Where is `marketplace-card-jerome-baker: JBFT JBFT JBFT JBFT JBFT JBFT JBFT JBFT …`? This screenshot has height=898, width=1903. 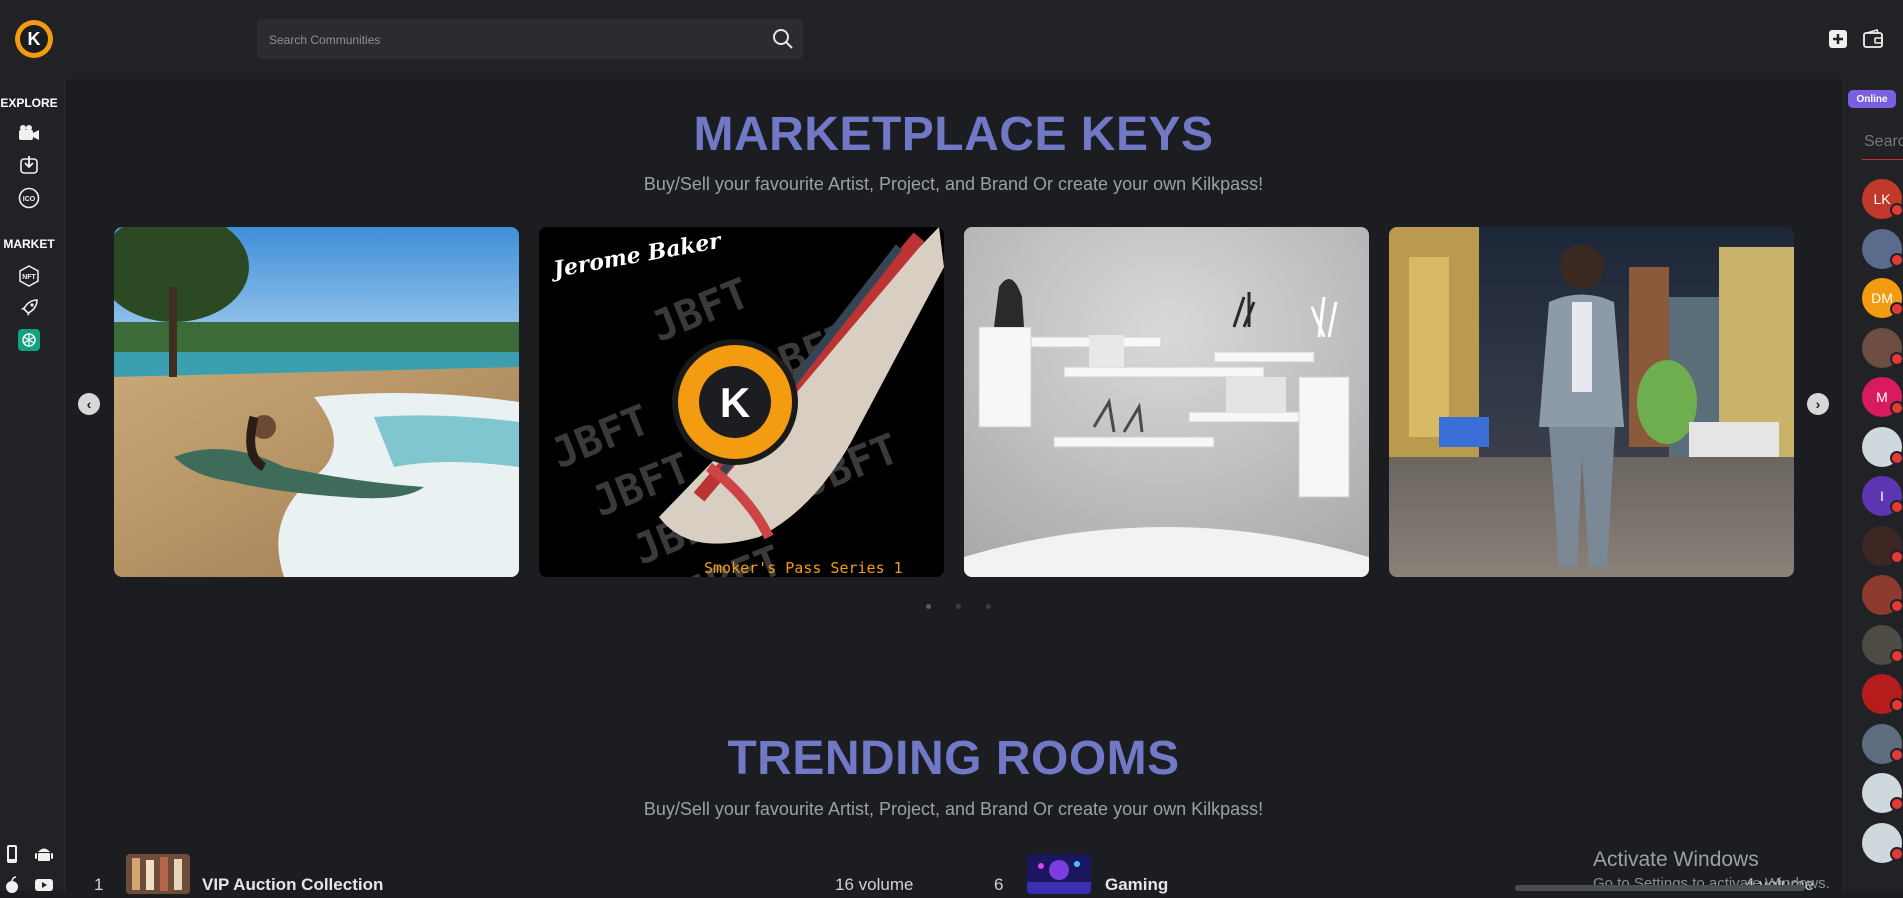 marketplace-card-jerome-baker: JBFT JBFT JBFT JBFT JBFT JBFT JBFT JBFT … is located at coordinates (741, 402).